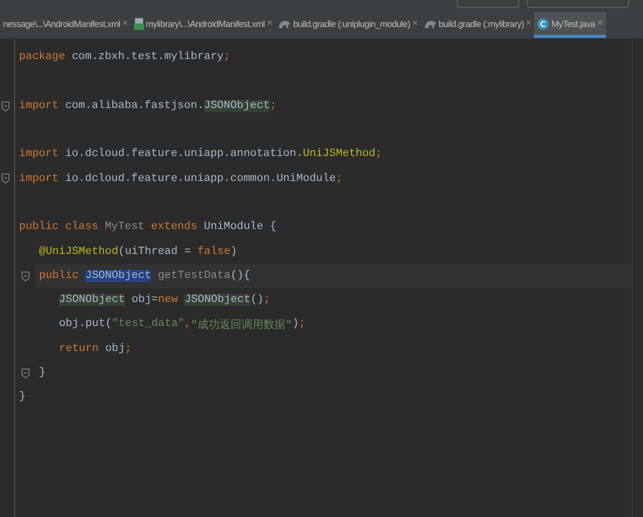 The width and height of the screenshot is (643, 517). I want to click on code-token: (), so click(257, 300).